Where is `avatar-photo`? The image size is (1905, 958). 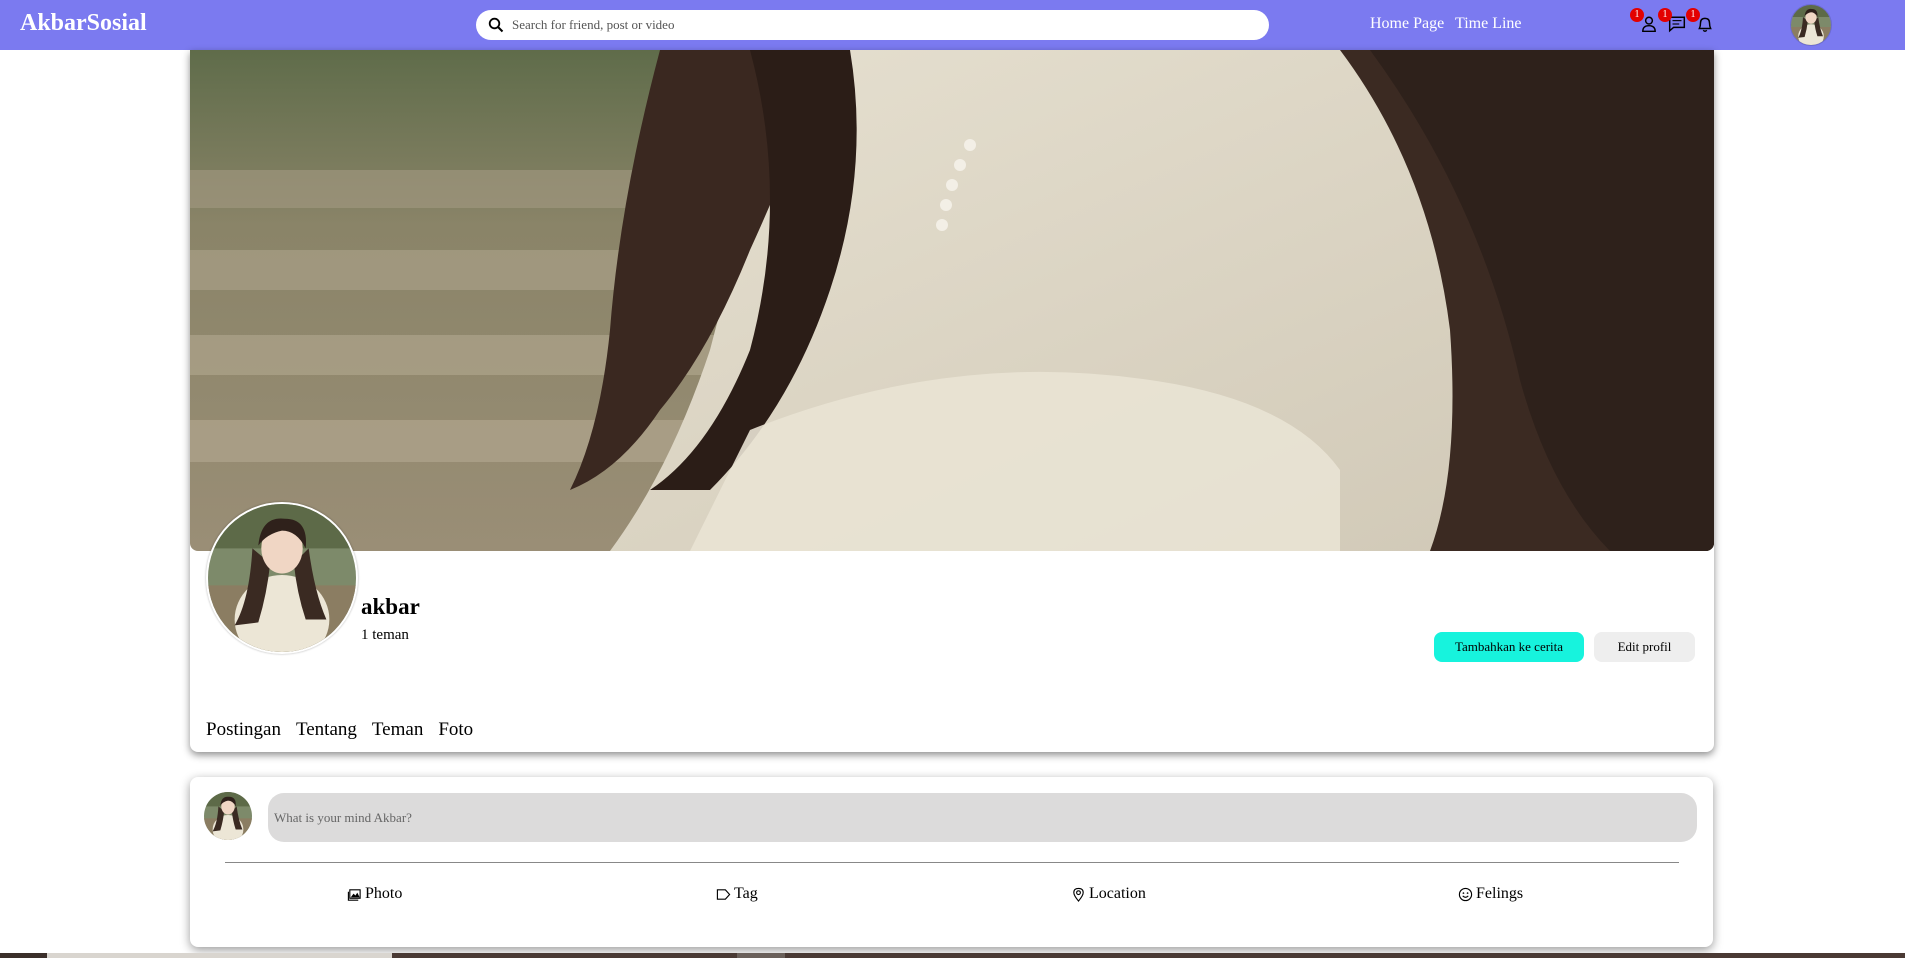
avatar-photo is located at coordinates (1811, 25).